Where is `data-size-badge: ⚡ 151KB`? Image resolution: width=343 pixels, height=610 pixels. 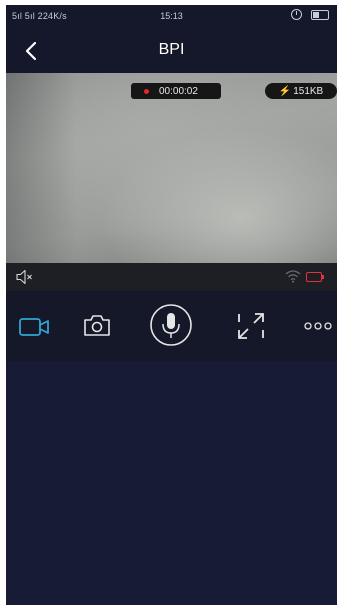 data-size-badge: ⚡ 151KB is located at coordinates (301, 91).